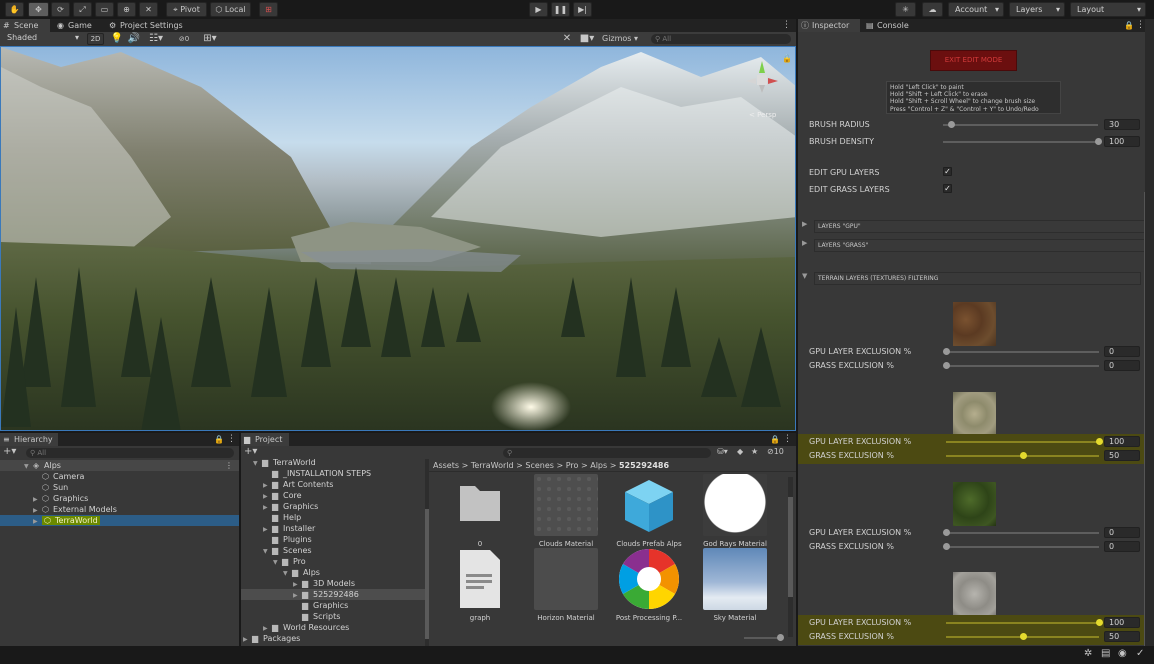  I want to click on tree-item: ▆ _INSTALLATION STEPS, so click(317, 473).